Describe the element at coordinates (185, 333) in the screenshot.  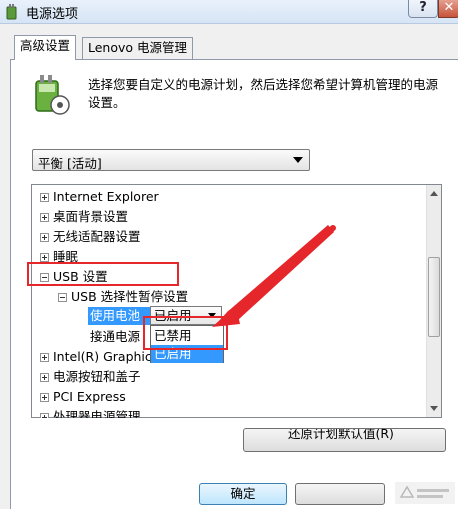
I see `annotation-box-option` at that location.